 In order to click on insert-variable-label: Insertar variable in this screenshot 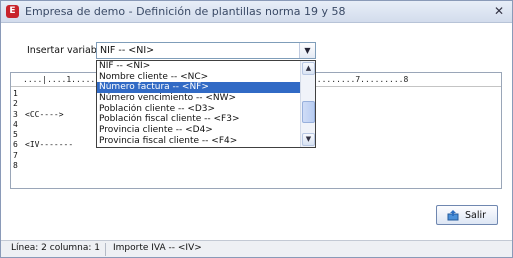, I will do `click(66, 50)`.